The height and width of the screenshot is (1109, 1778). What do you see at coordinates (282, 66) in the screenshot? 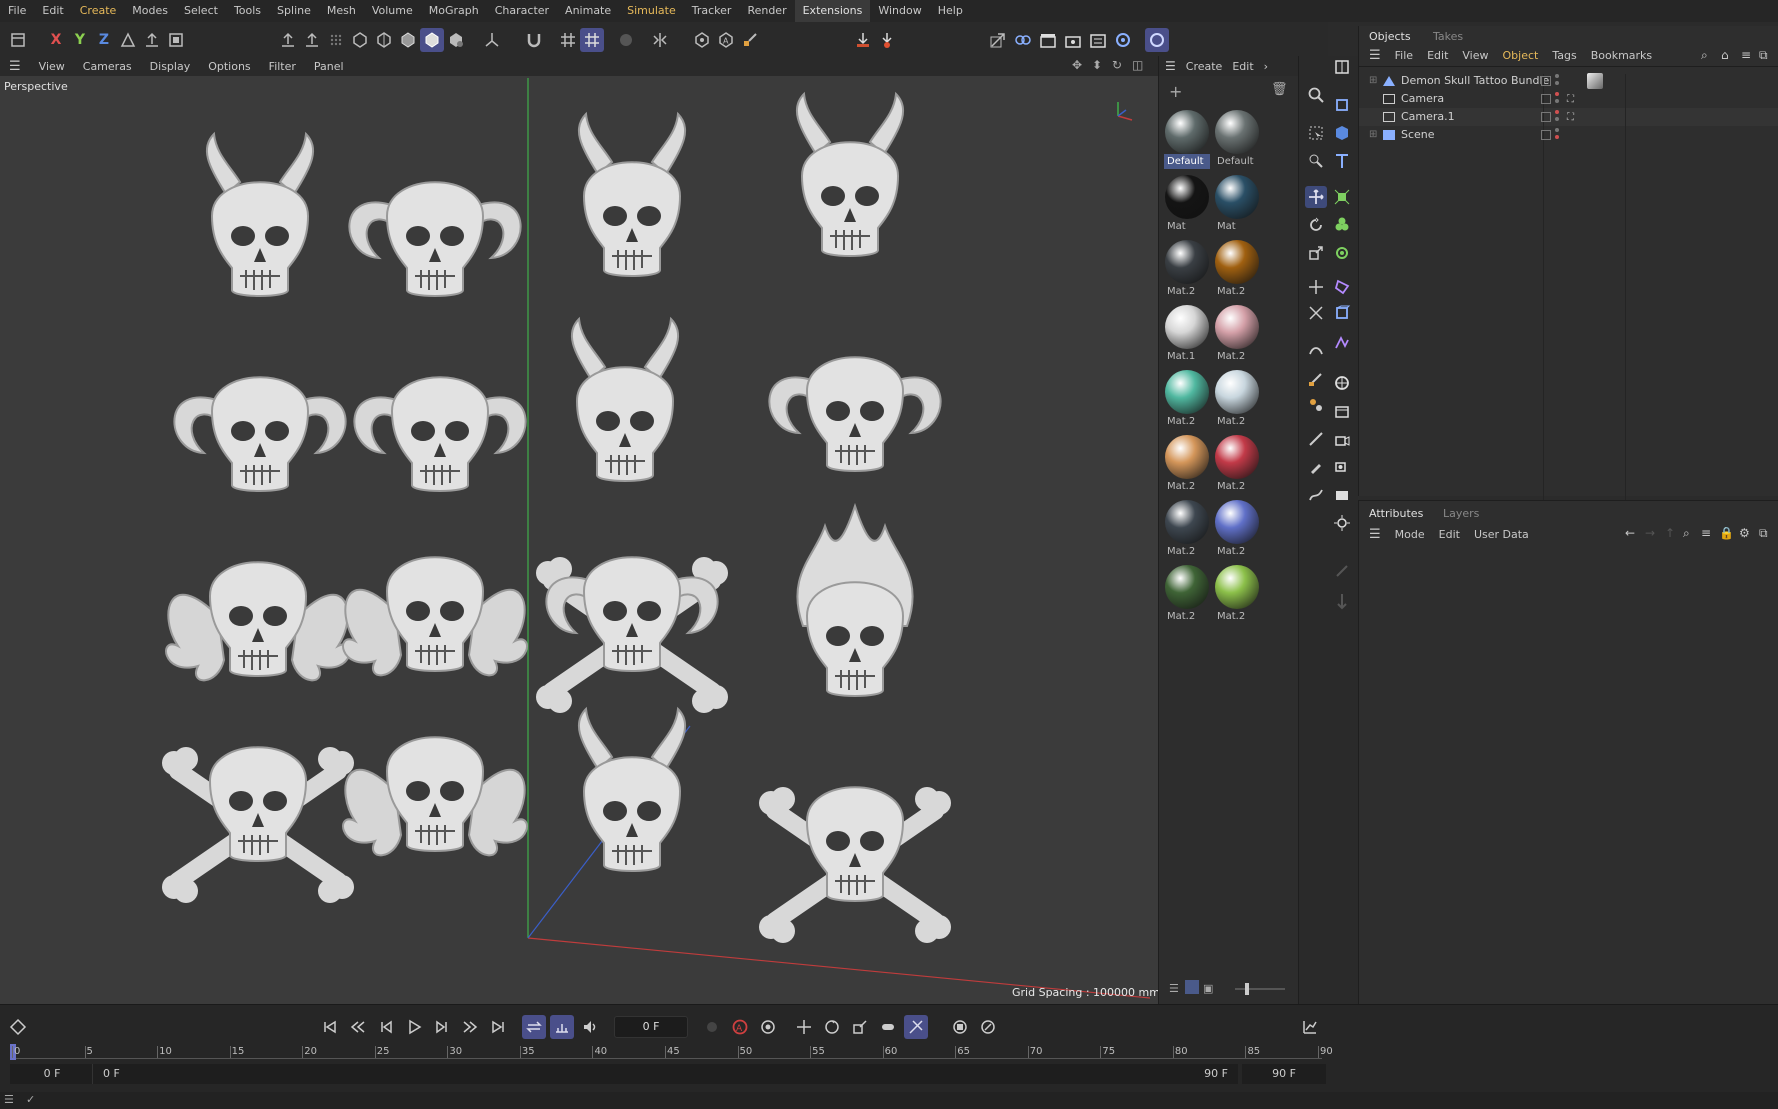
I see `viewport-menu-filter: Filter` at bounding box center [282, 66].